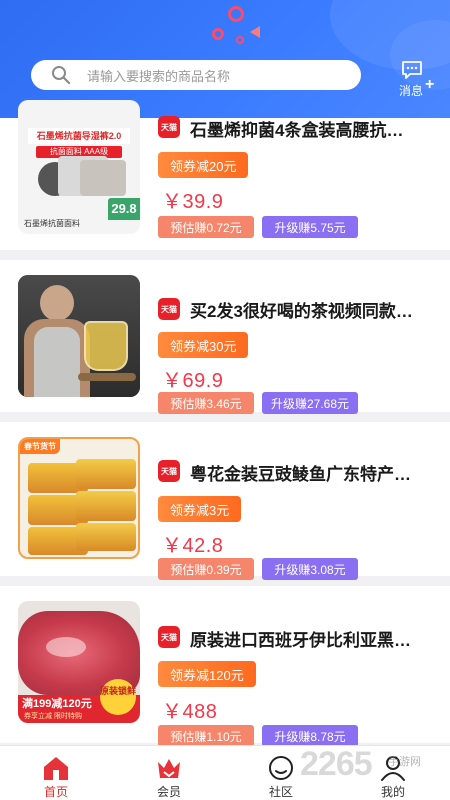 Image resolution: width=450 pixels, height=800 pixels. I want to click on upgrade-earn-button: 升级赚3.08元, so click(310, 569).